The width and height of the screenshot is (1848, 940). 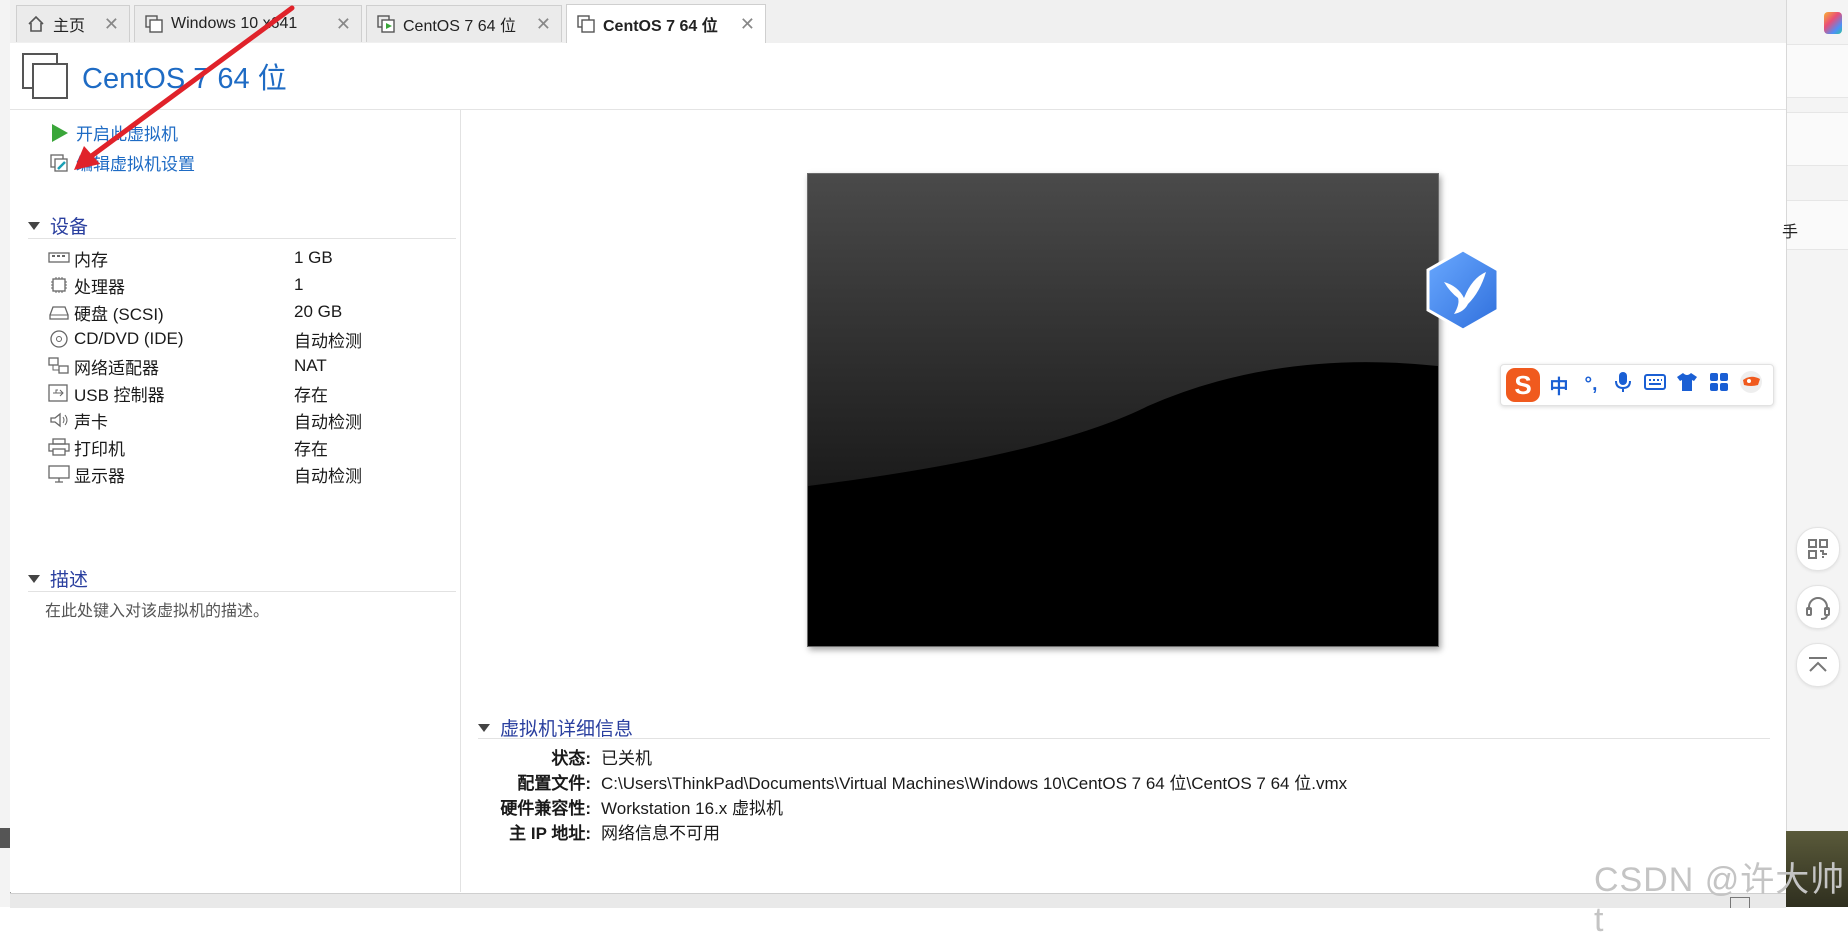 What do you see at coordinates (318, 311) in the screenshot?
I see `device-value: 20 GB` at bounding box center [318, 311].